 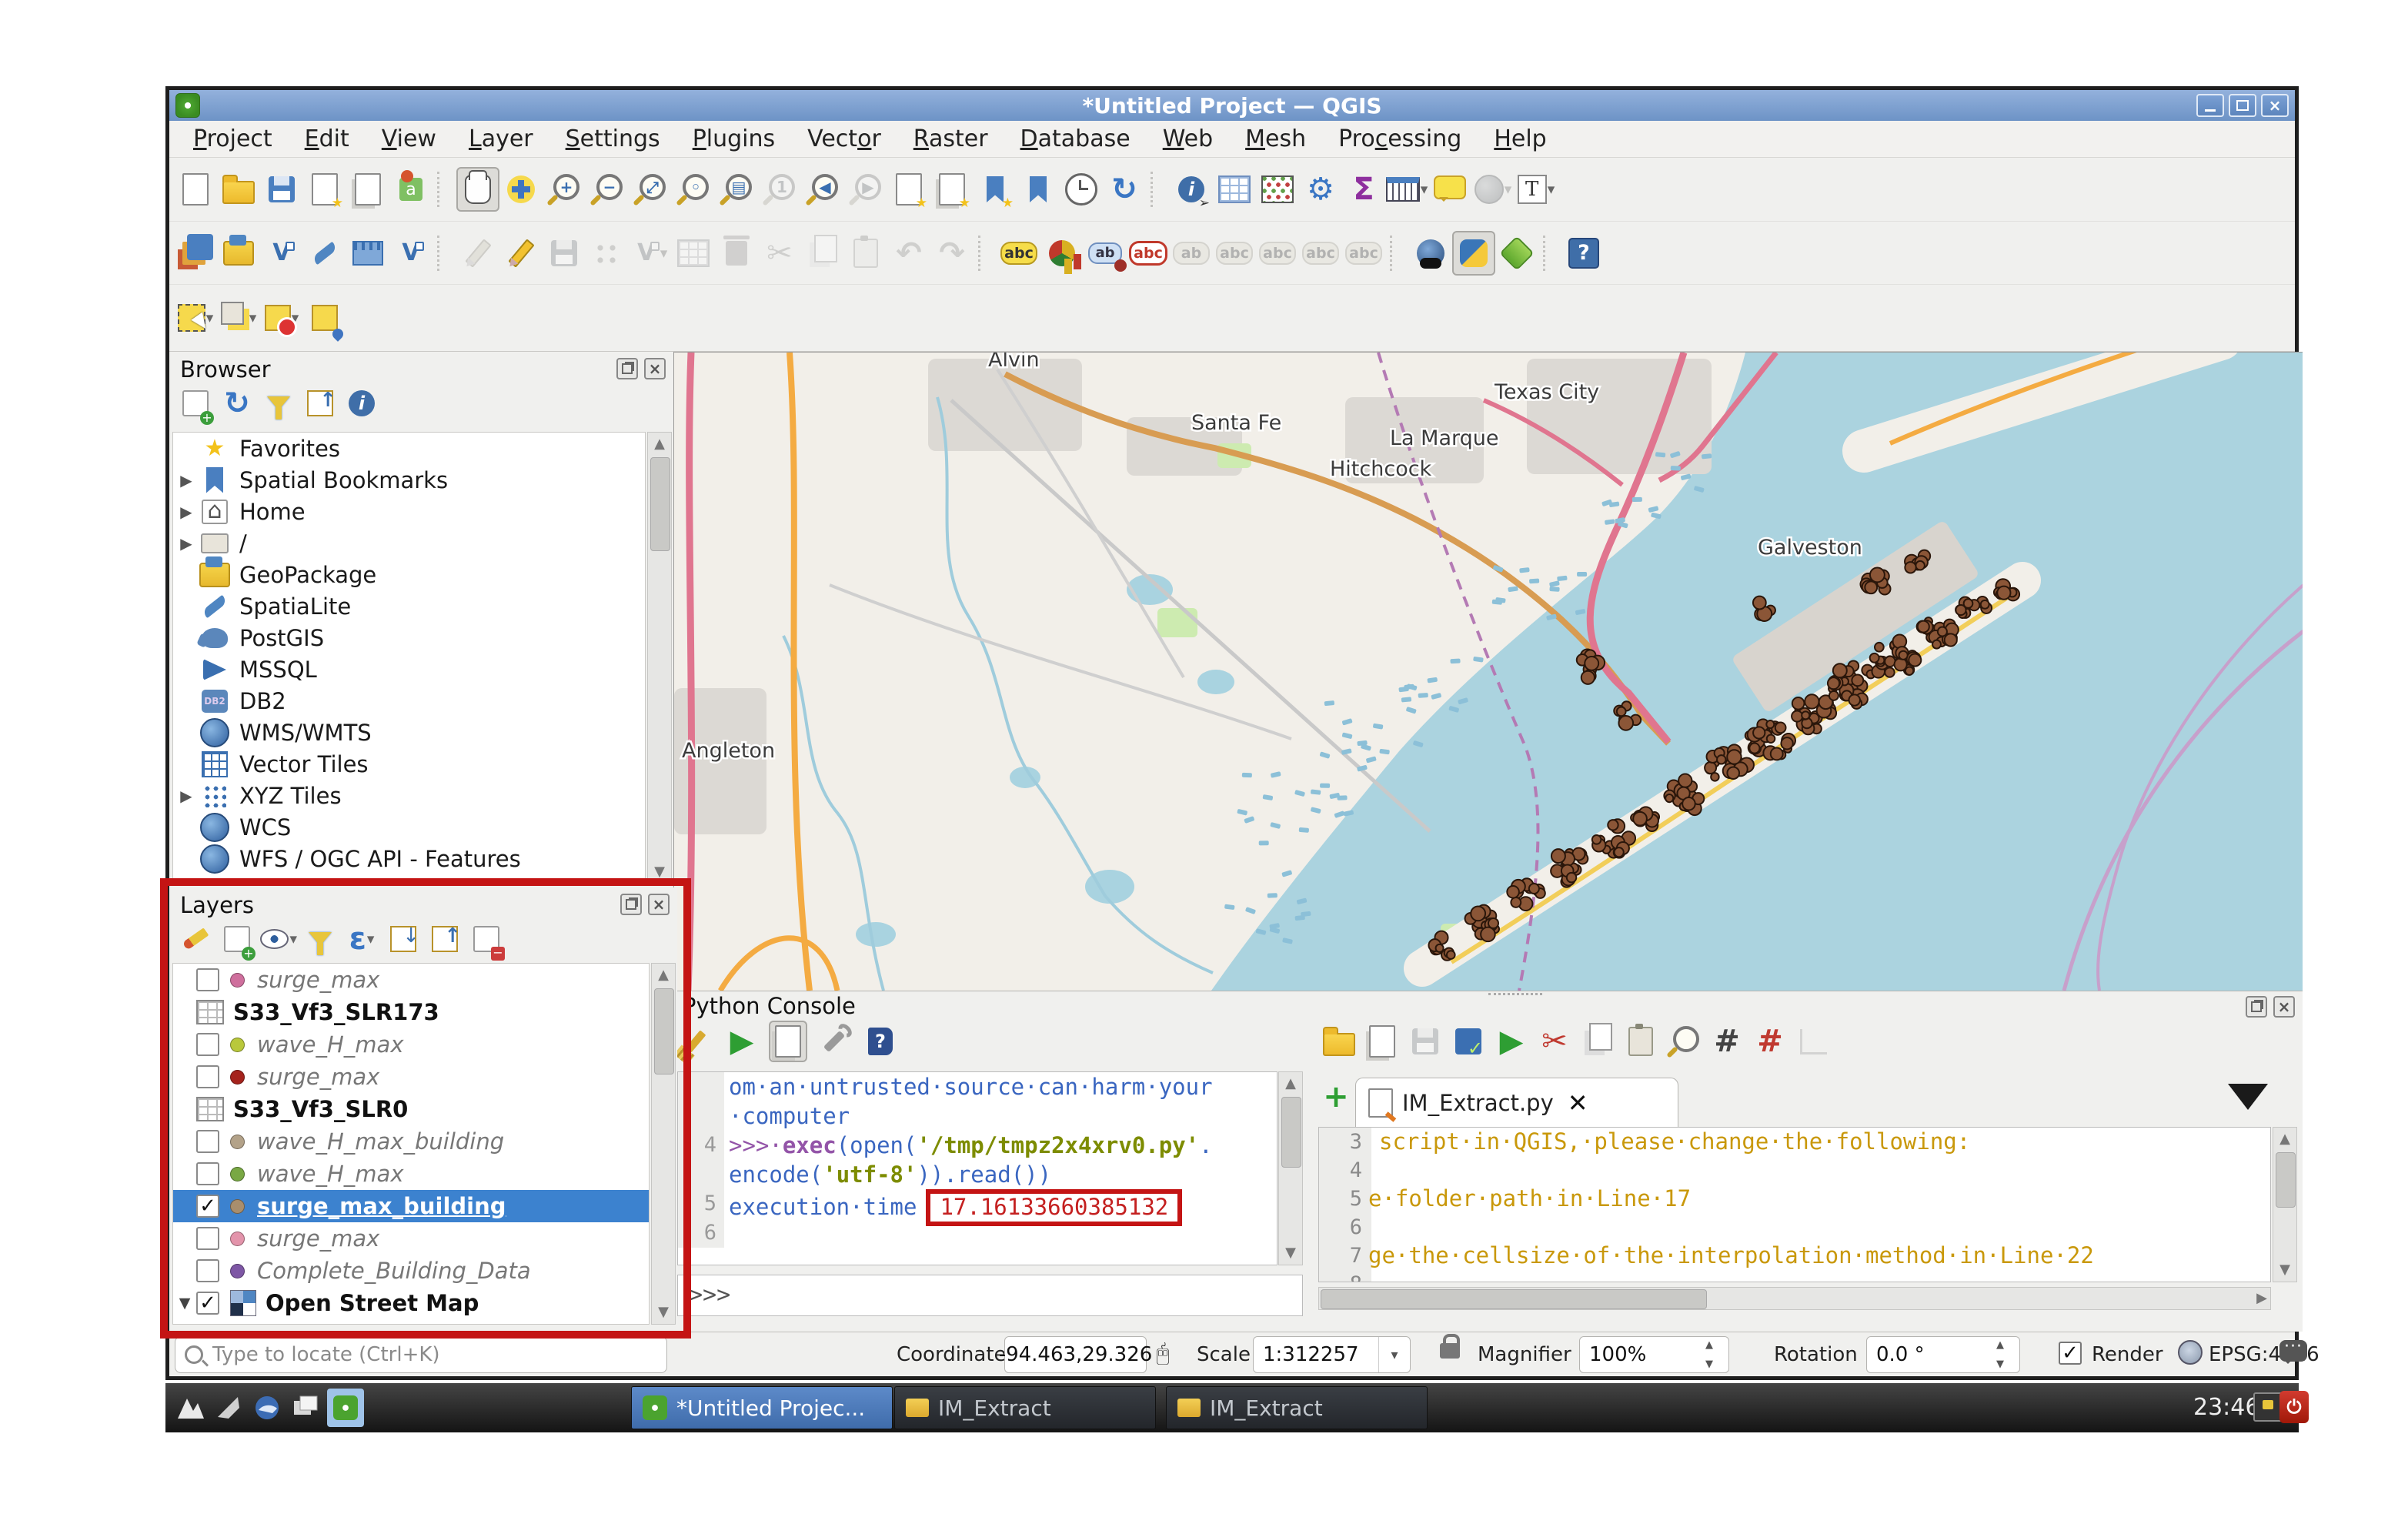 I want to click on open-project-button, so click(x=239, y=189).